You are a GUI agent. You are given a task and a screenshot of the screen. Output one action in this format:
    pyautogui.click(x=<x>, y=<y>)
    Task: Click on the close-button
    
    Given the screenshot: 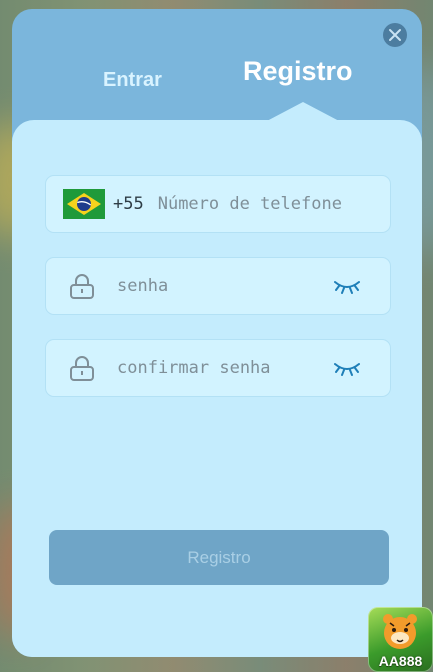 What is the action you would take?
    pyautogui.click(x=395, y=35)
    